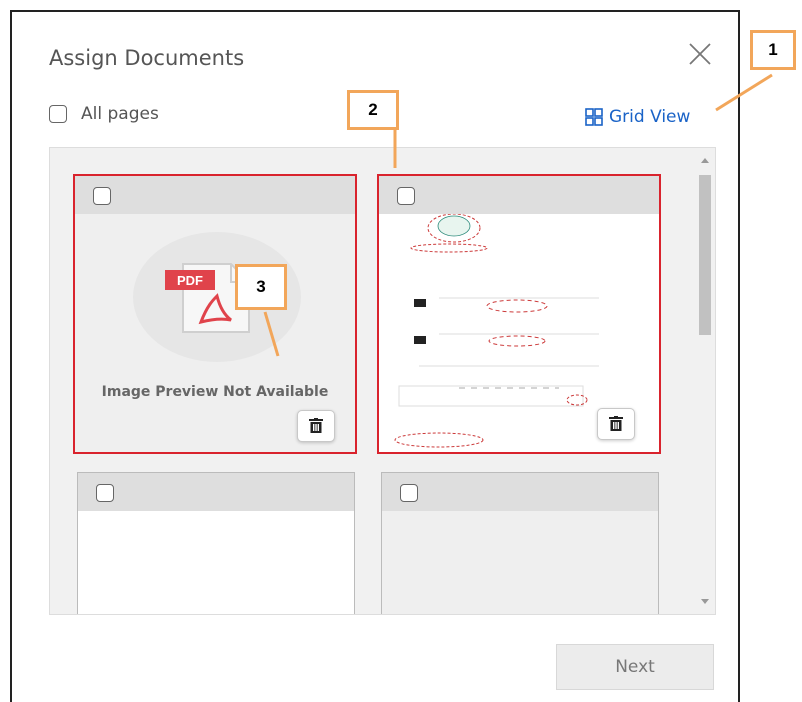 Image resolution: width=802 pixels, height=702 pixels. What do you see at coordinates (373, 110) in the screenshot?
I see `callout-2: 2` at bounding box center [373, 110].